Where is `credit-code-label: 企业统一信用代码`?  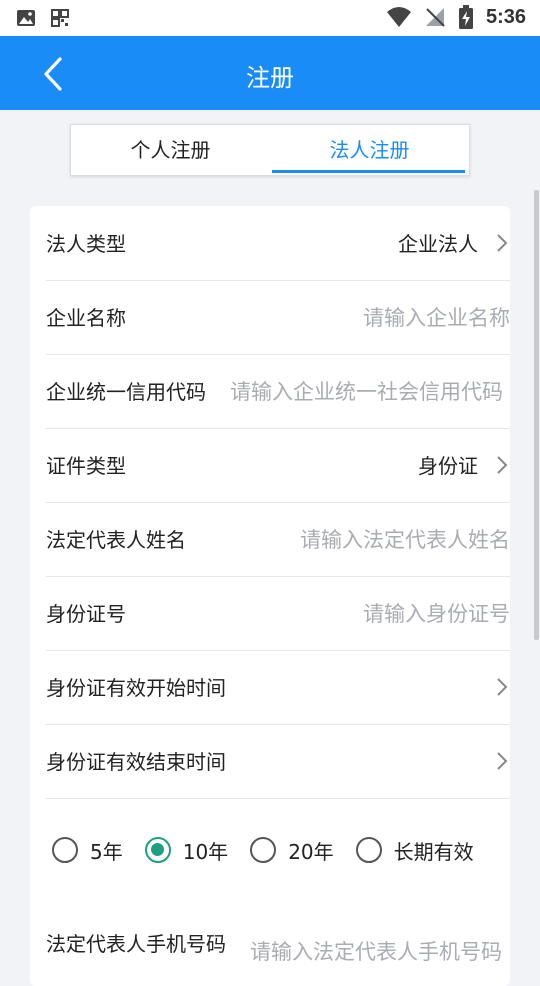 credit-code-label: 企业统一信用代码 is located at coordinates (126, 392).